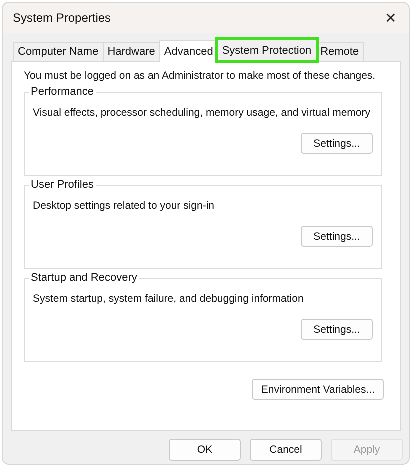 The width and height of the screenshot is (412, 469). What do you see at coordinates (84, 278) in the screenshot?
I see `group-title: Startup and Recovery` at bounding box center [84, 278].